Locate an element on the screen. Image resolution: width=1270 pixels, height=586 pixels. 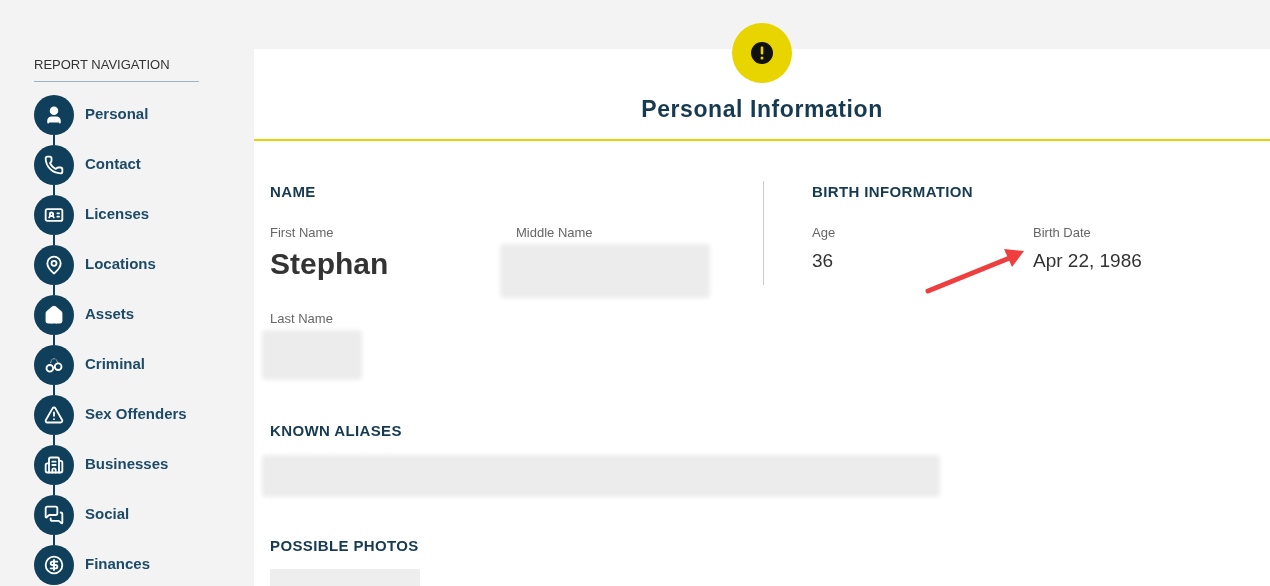
field-label: Age is located at coordinates (824, 233).